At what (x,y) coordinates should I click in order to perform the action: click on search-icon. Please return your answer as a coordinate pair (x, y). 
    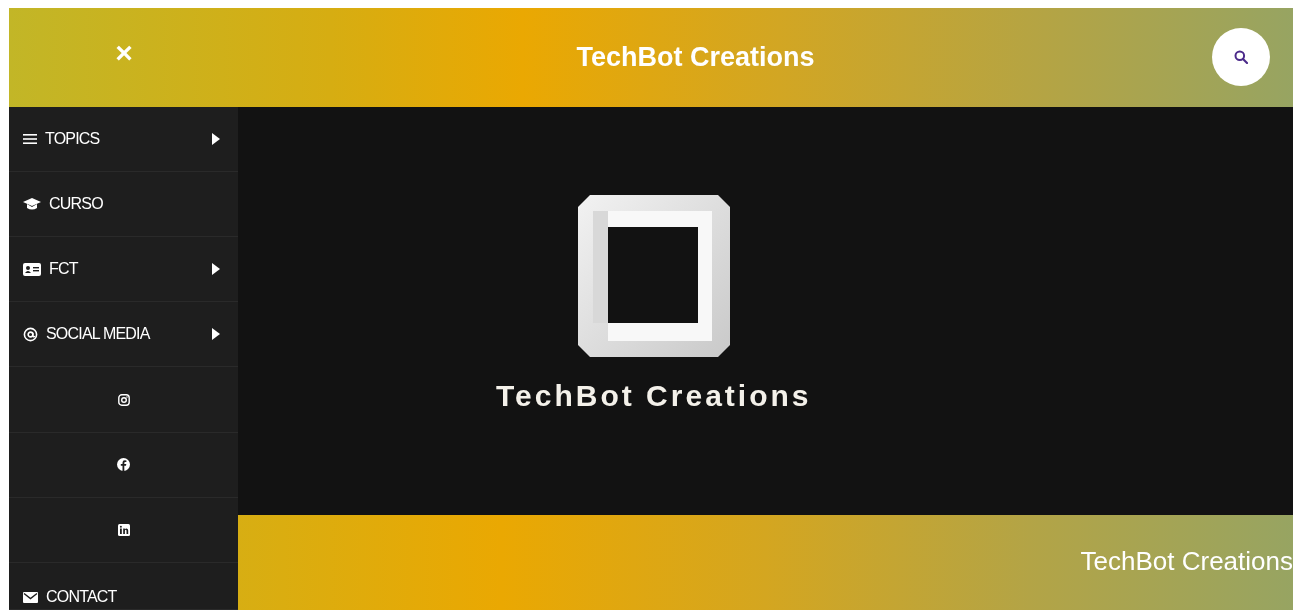
    Looking at the image, I should click on (1241, 57).